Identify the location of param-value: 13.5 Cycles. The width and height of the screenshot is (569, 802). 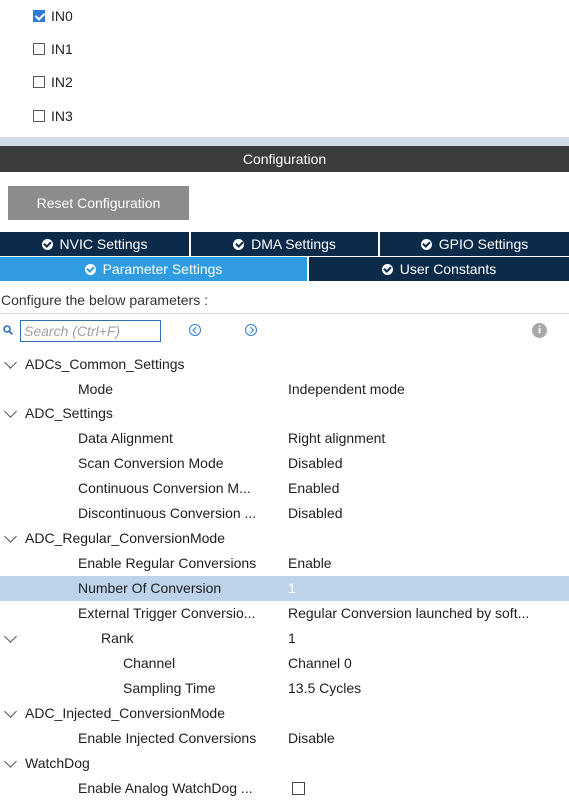
(324, 688).